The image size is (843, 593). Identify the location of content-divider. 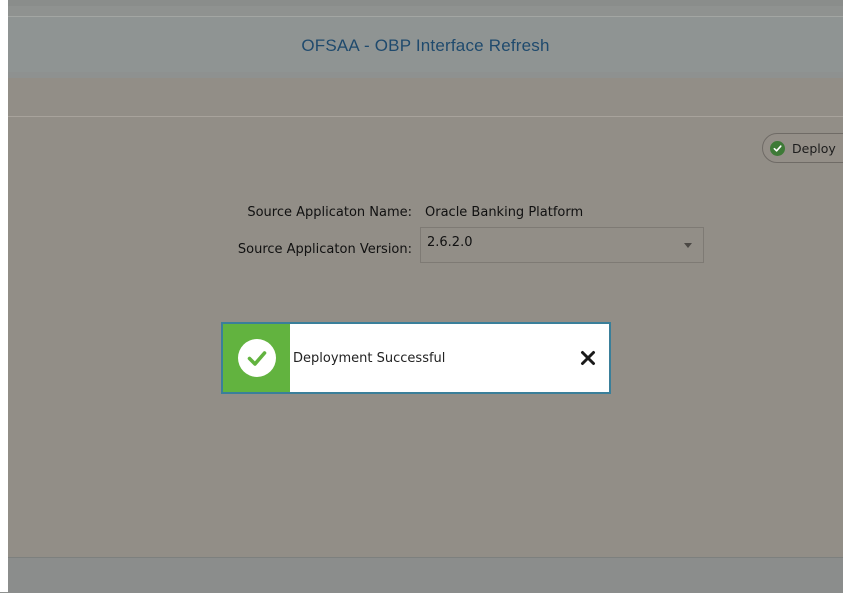
(425, 116).